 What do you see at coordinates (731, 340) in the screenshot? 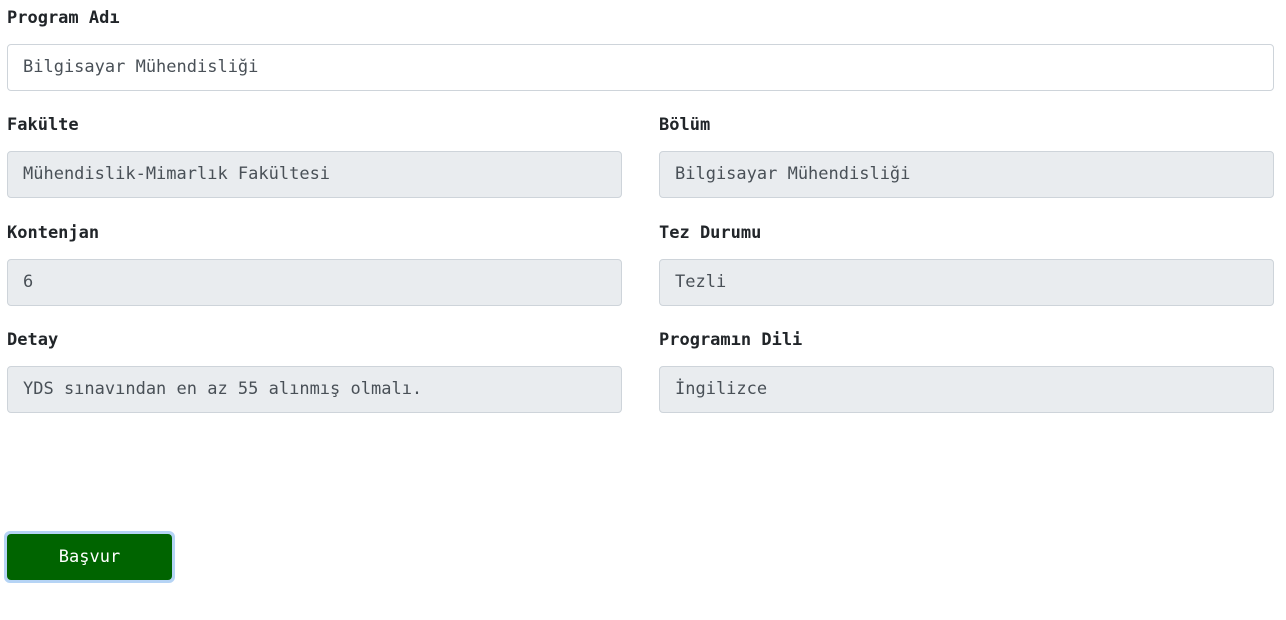
I see `program-language-label: Programın Dili` at bounding box center [731, 340].